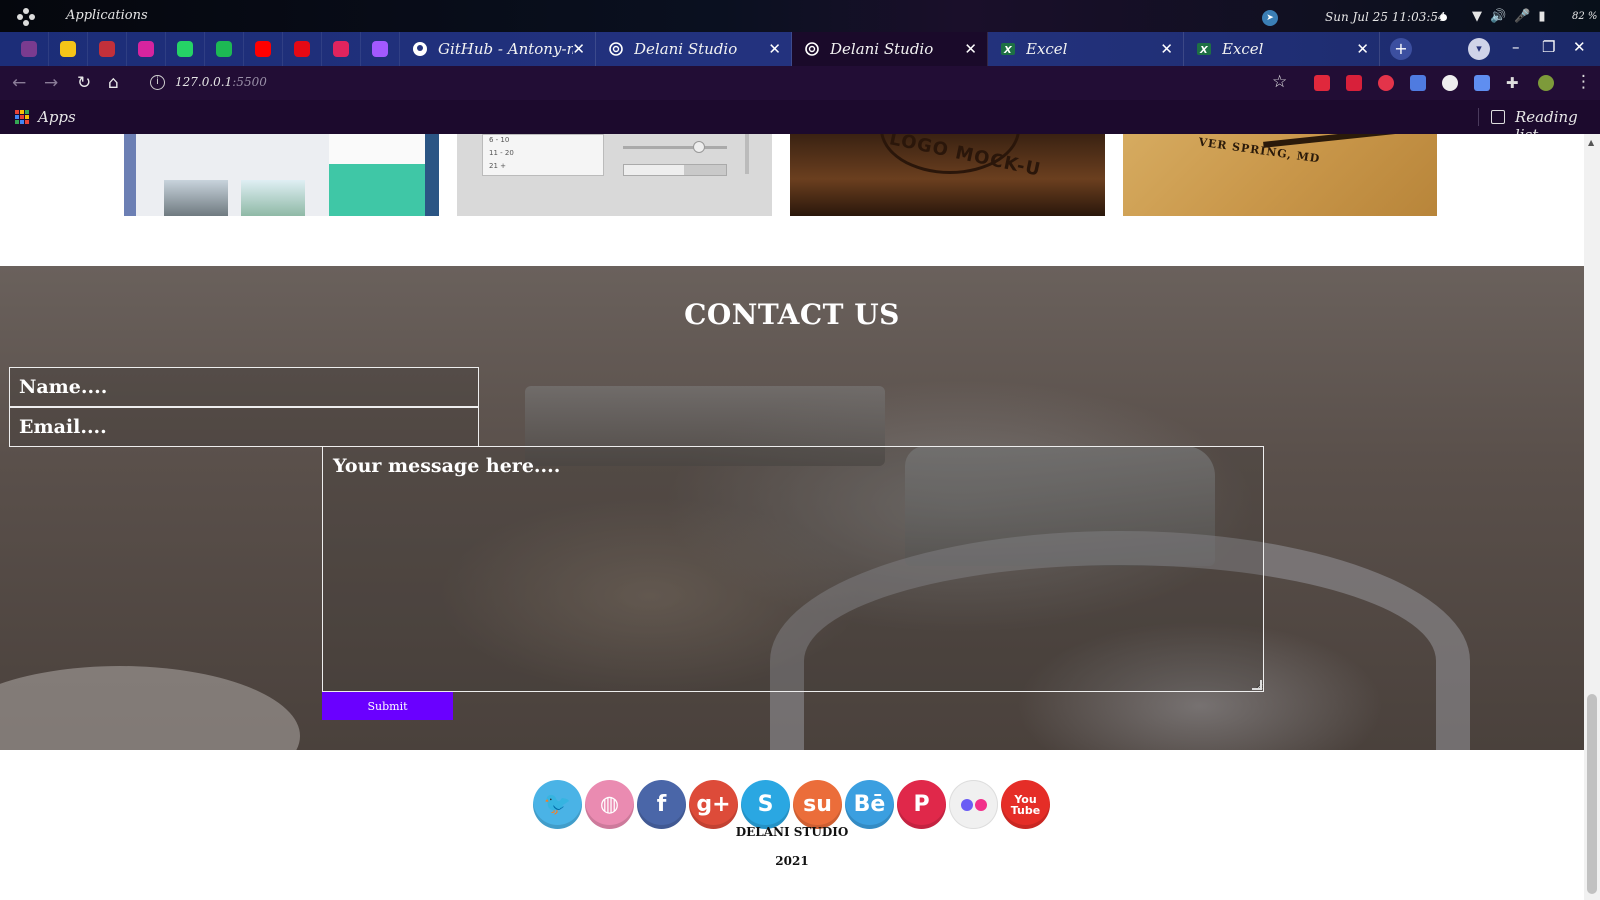 The height and width of the screenshot is (900, 1600). I want to click on address-bar: 127.0.0.1:5500, so click(221, 82).